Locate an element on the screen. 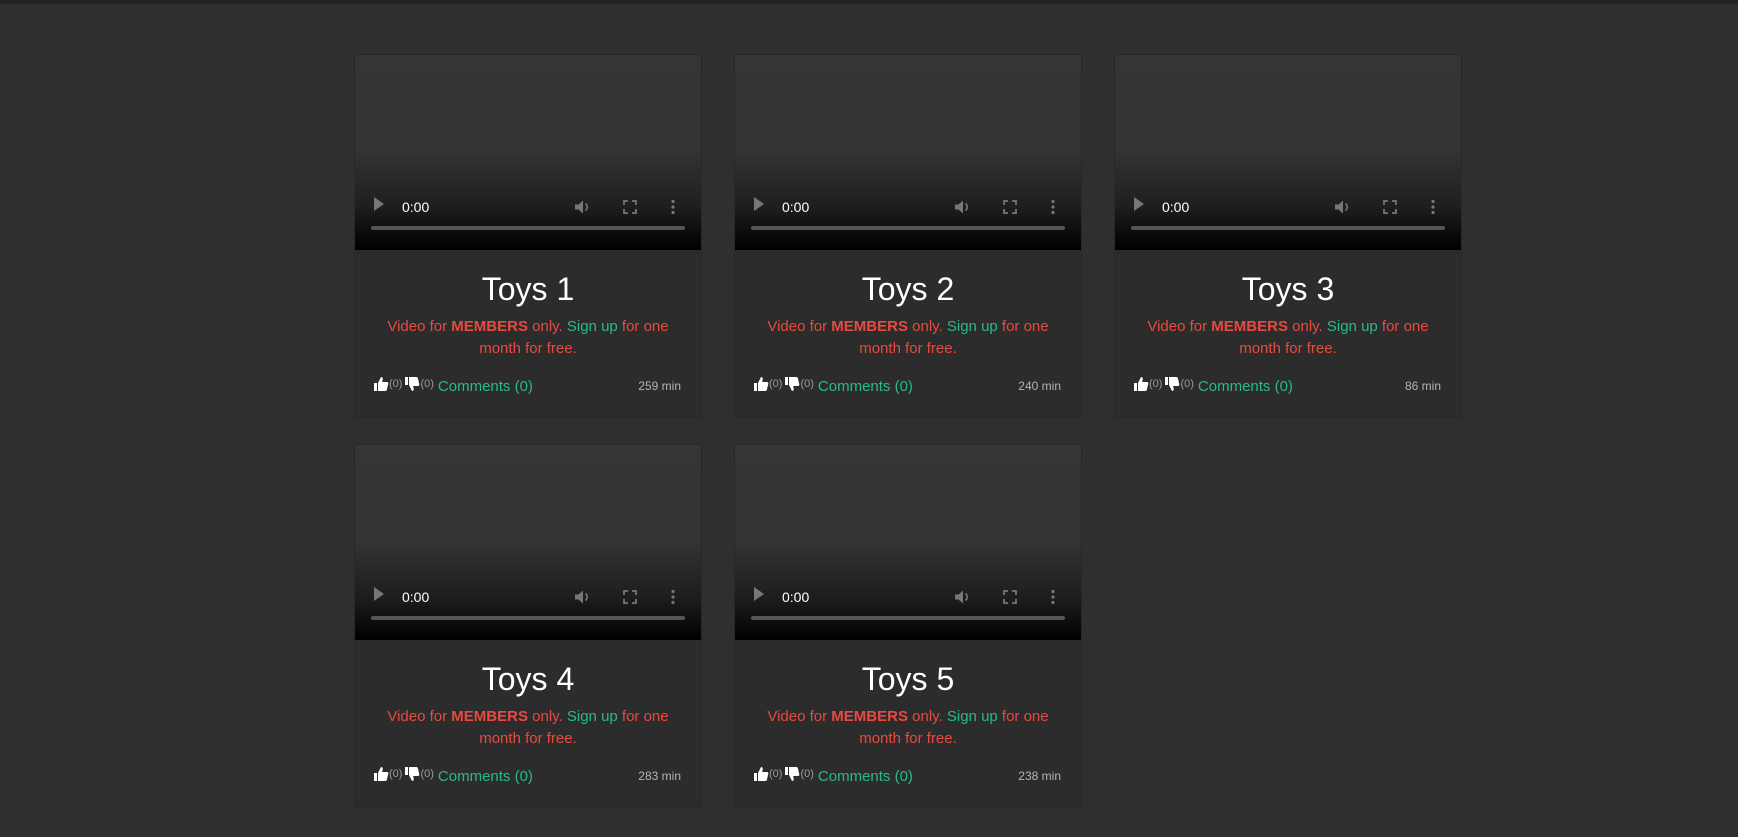 The width and height of the screenshot is (1738, 837). video-footer: (0) (0) Comments (0) 86 min is located at coordinates (1287, 384).